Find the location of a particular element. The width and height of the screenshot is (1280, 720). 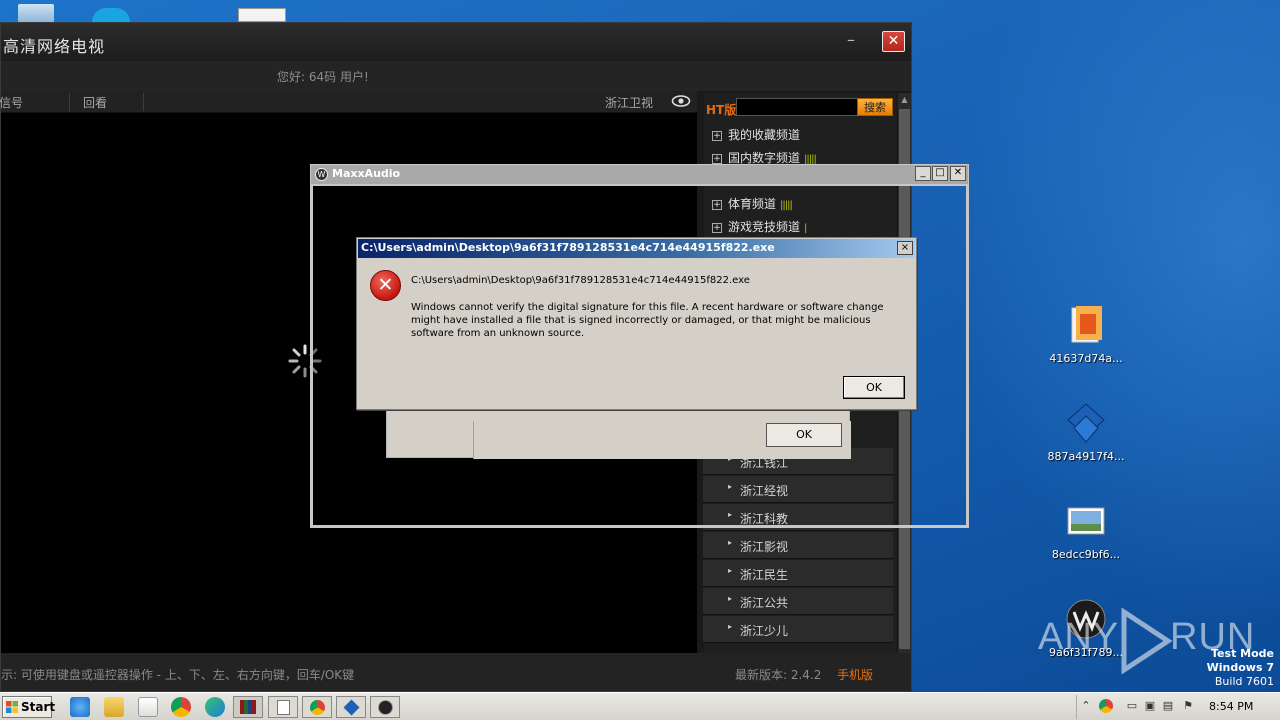

category-label: 国内数字频道 is located at coordinates (764, 158).